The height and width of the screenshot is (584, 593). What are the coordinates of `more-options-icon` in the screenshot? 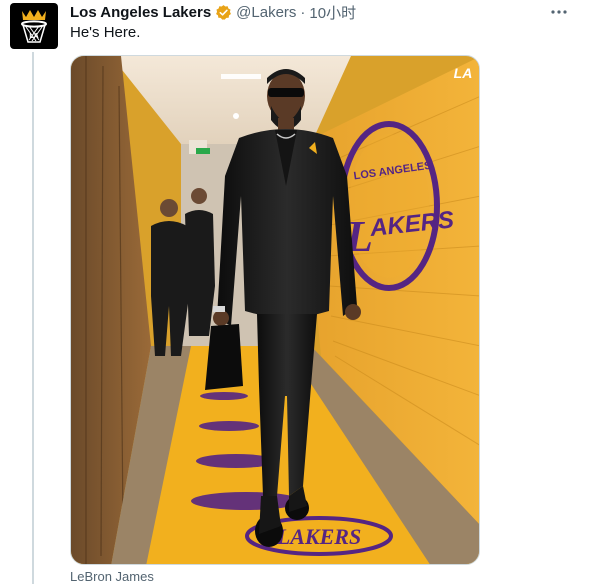 It's located at (559, 12).